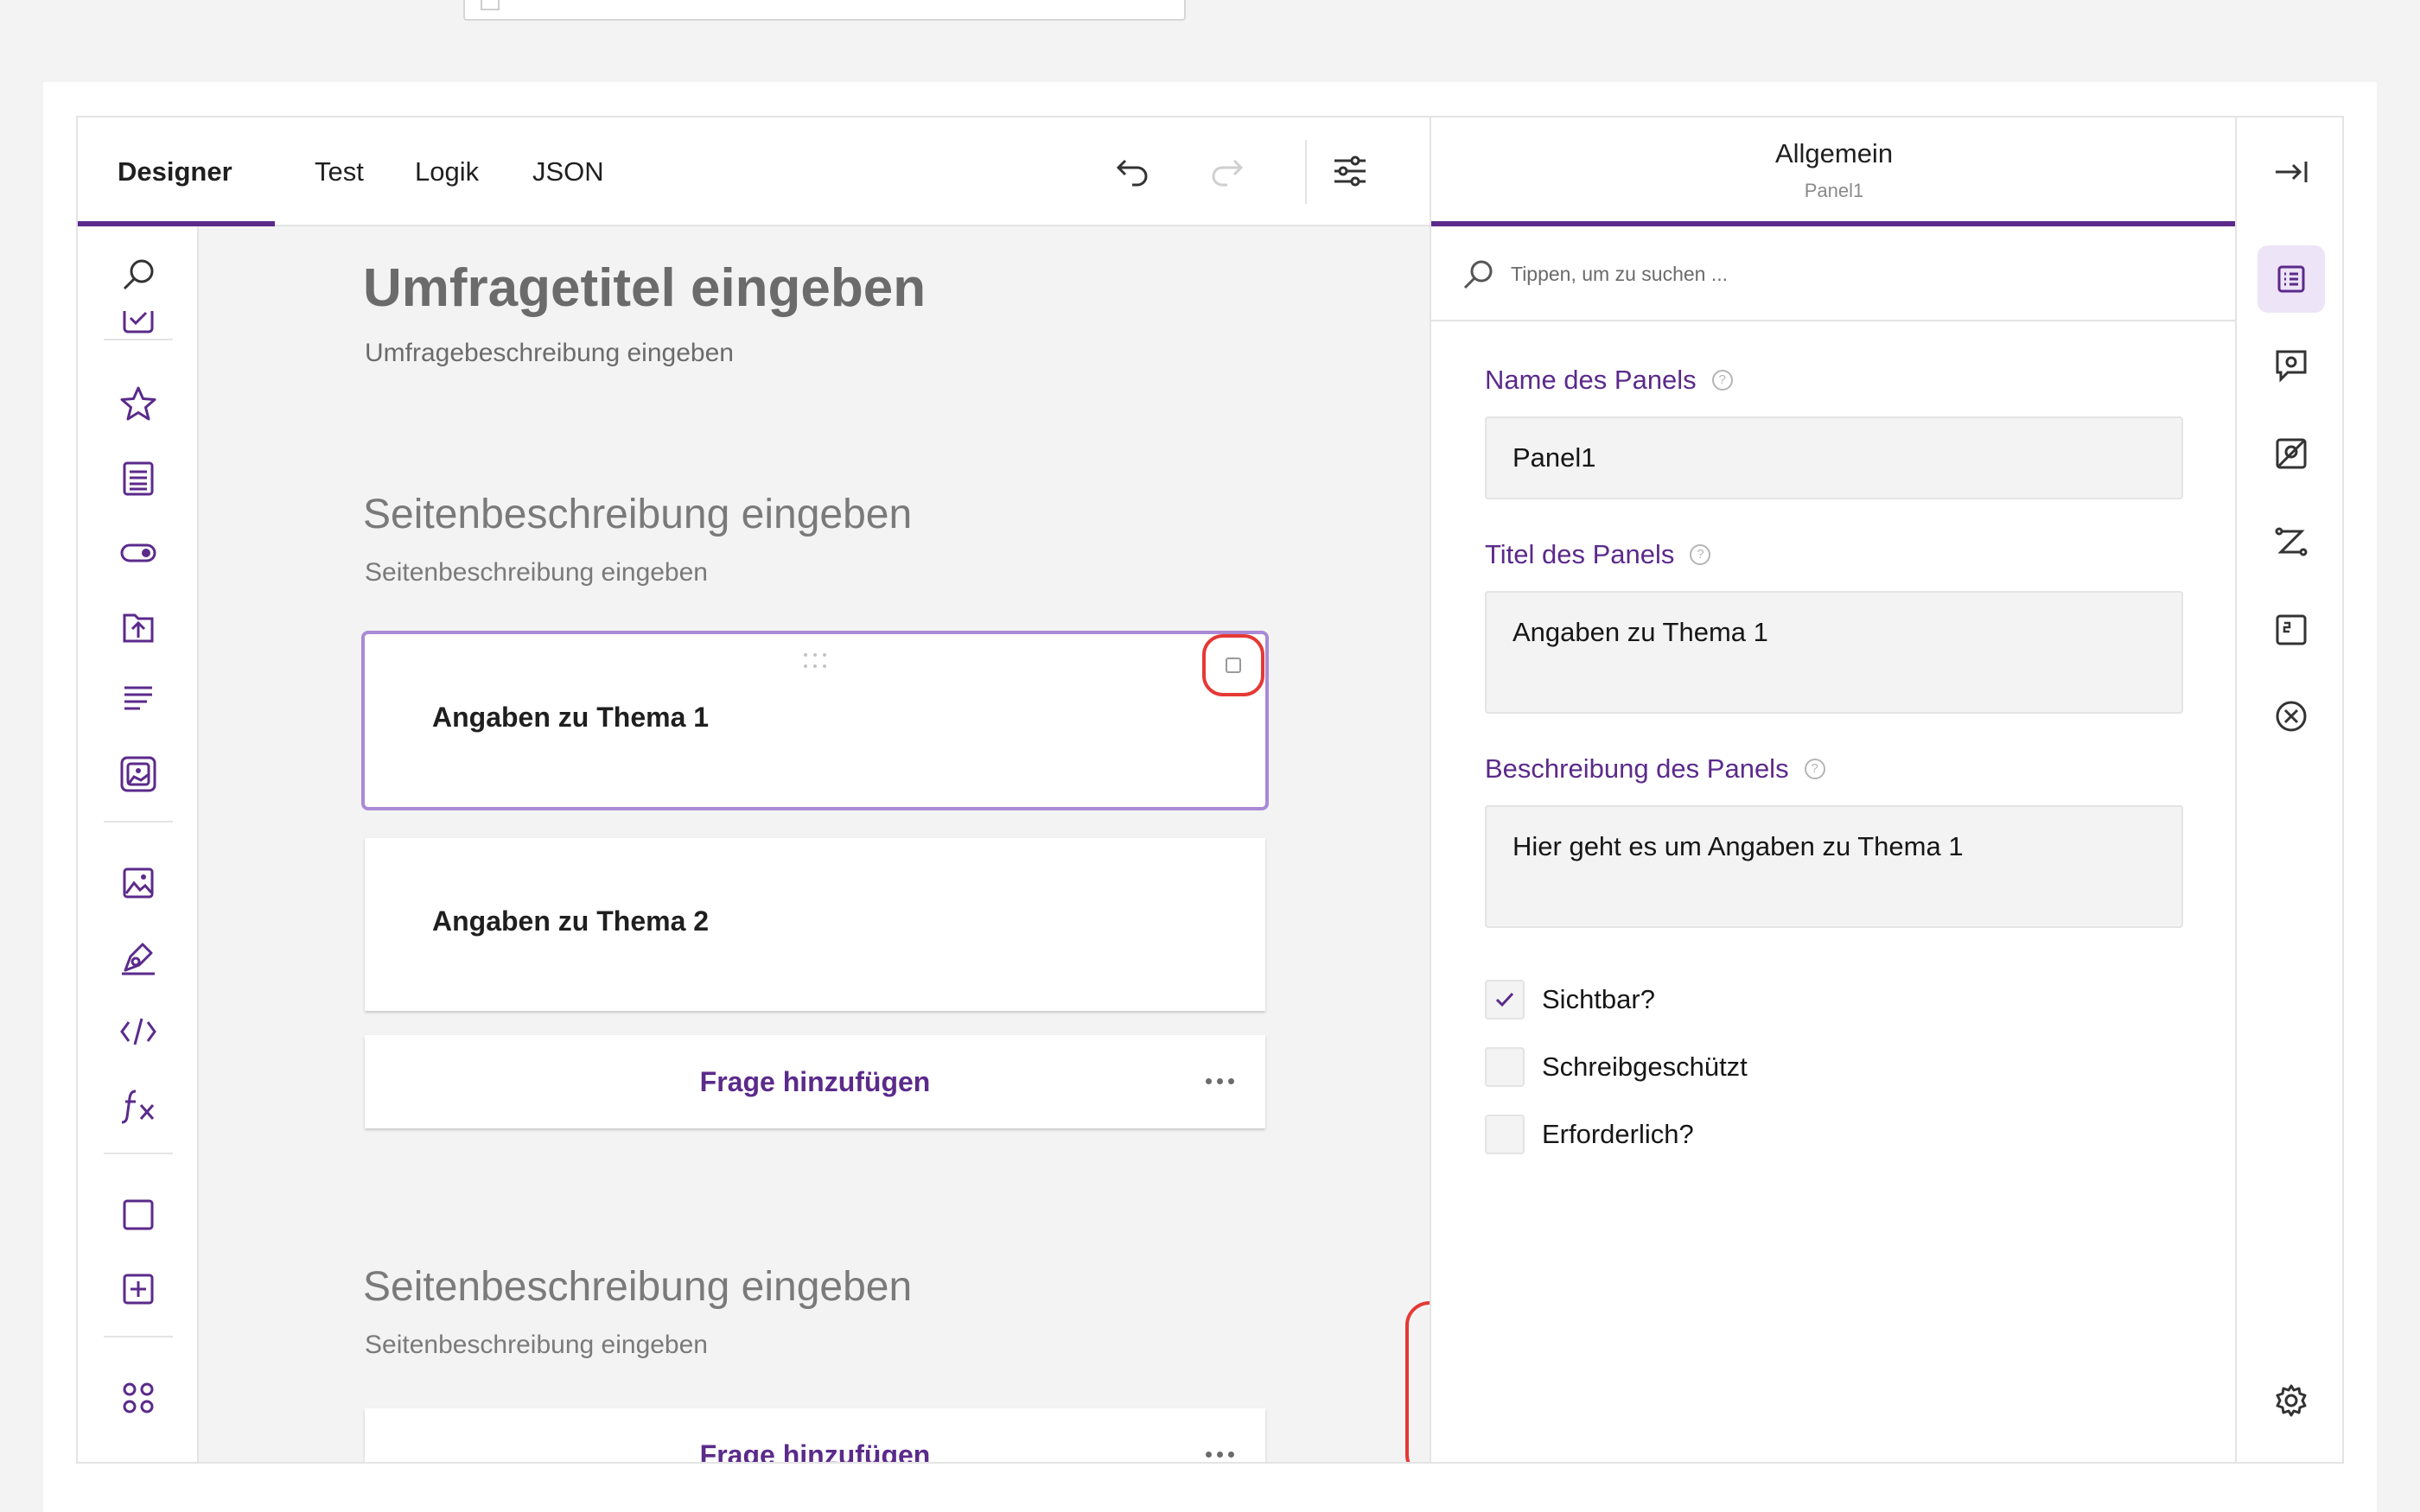  Describe the element at coordinates (1417, 1382) in the screenshot. I see `highlighted-control-group` at that location.